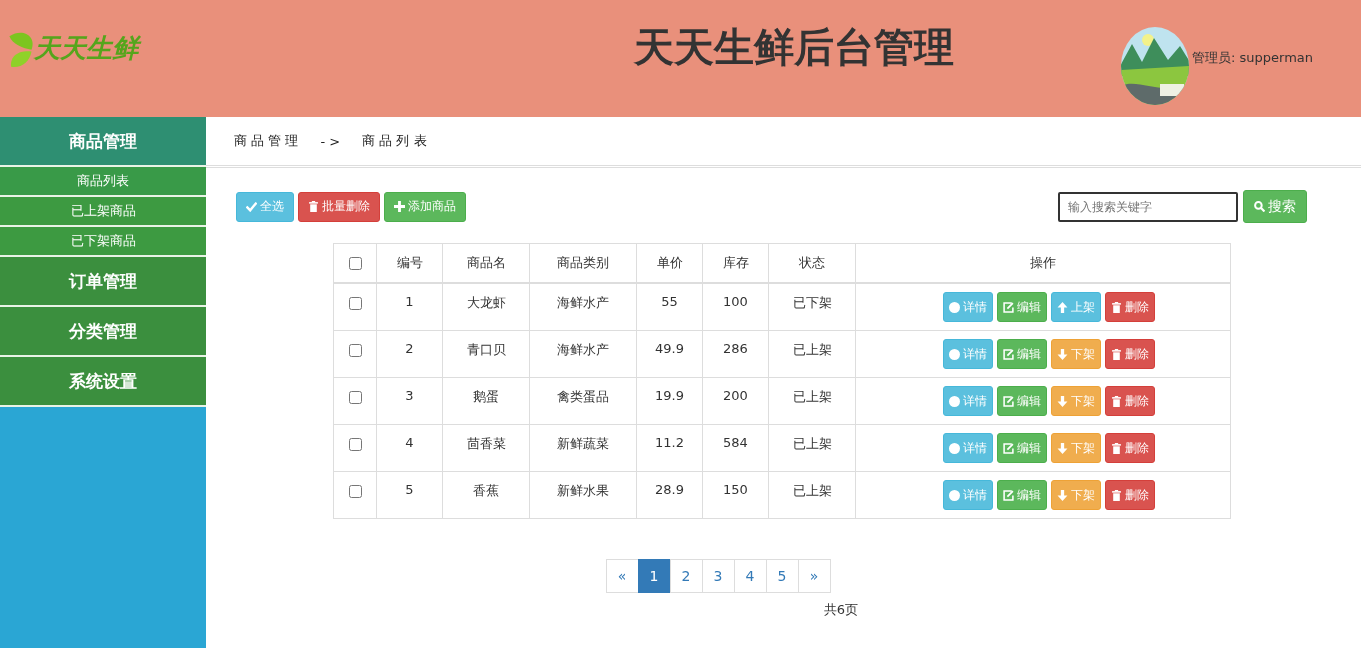  I want to click on previous-page-button: «, so click(622, 576).